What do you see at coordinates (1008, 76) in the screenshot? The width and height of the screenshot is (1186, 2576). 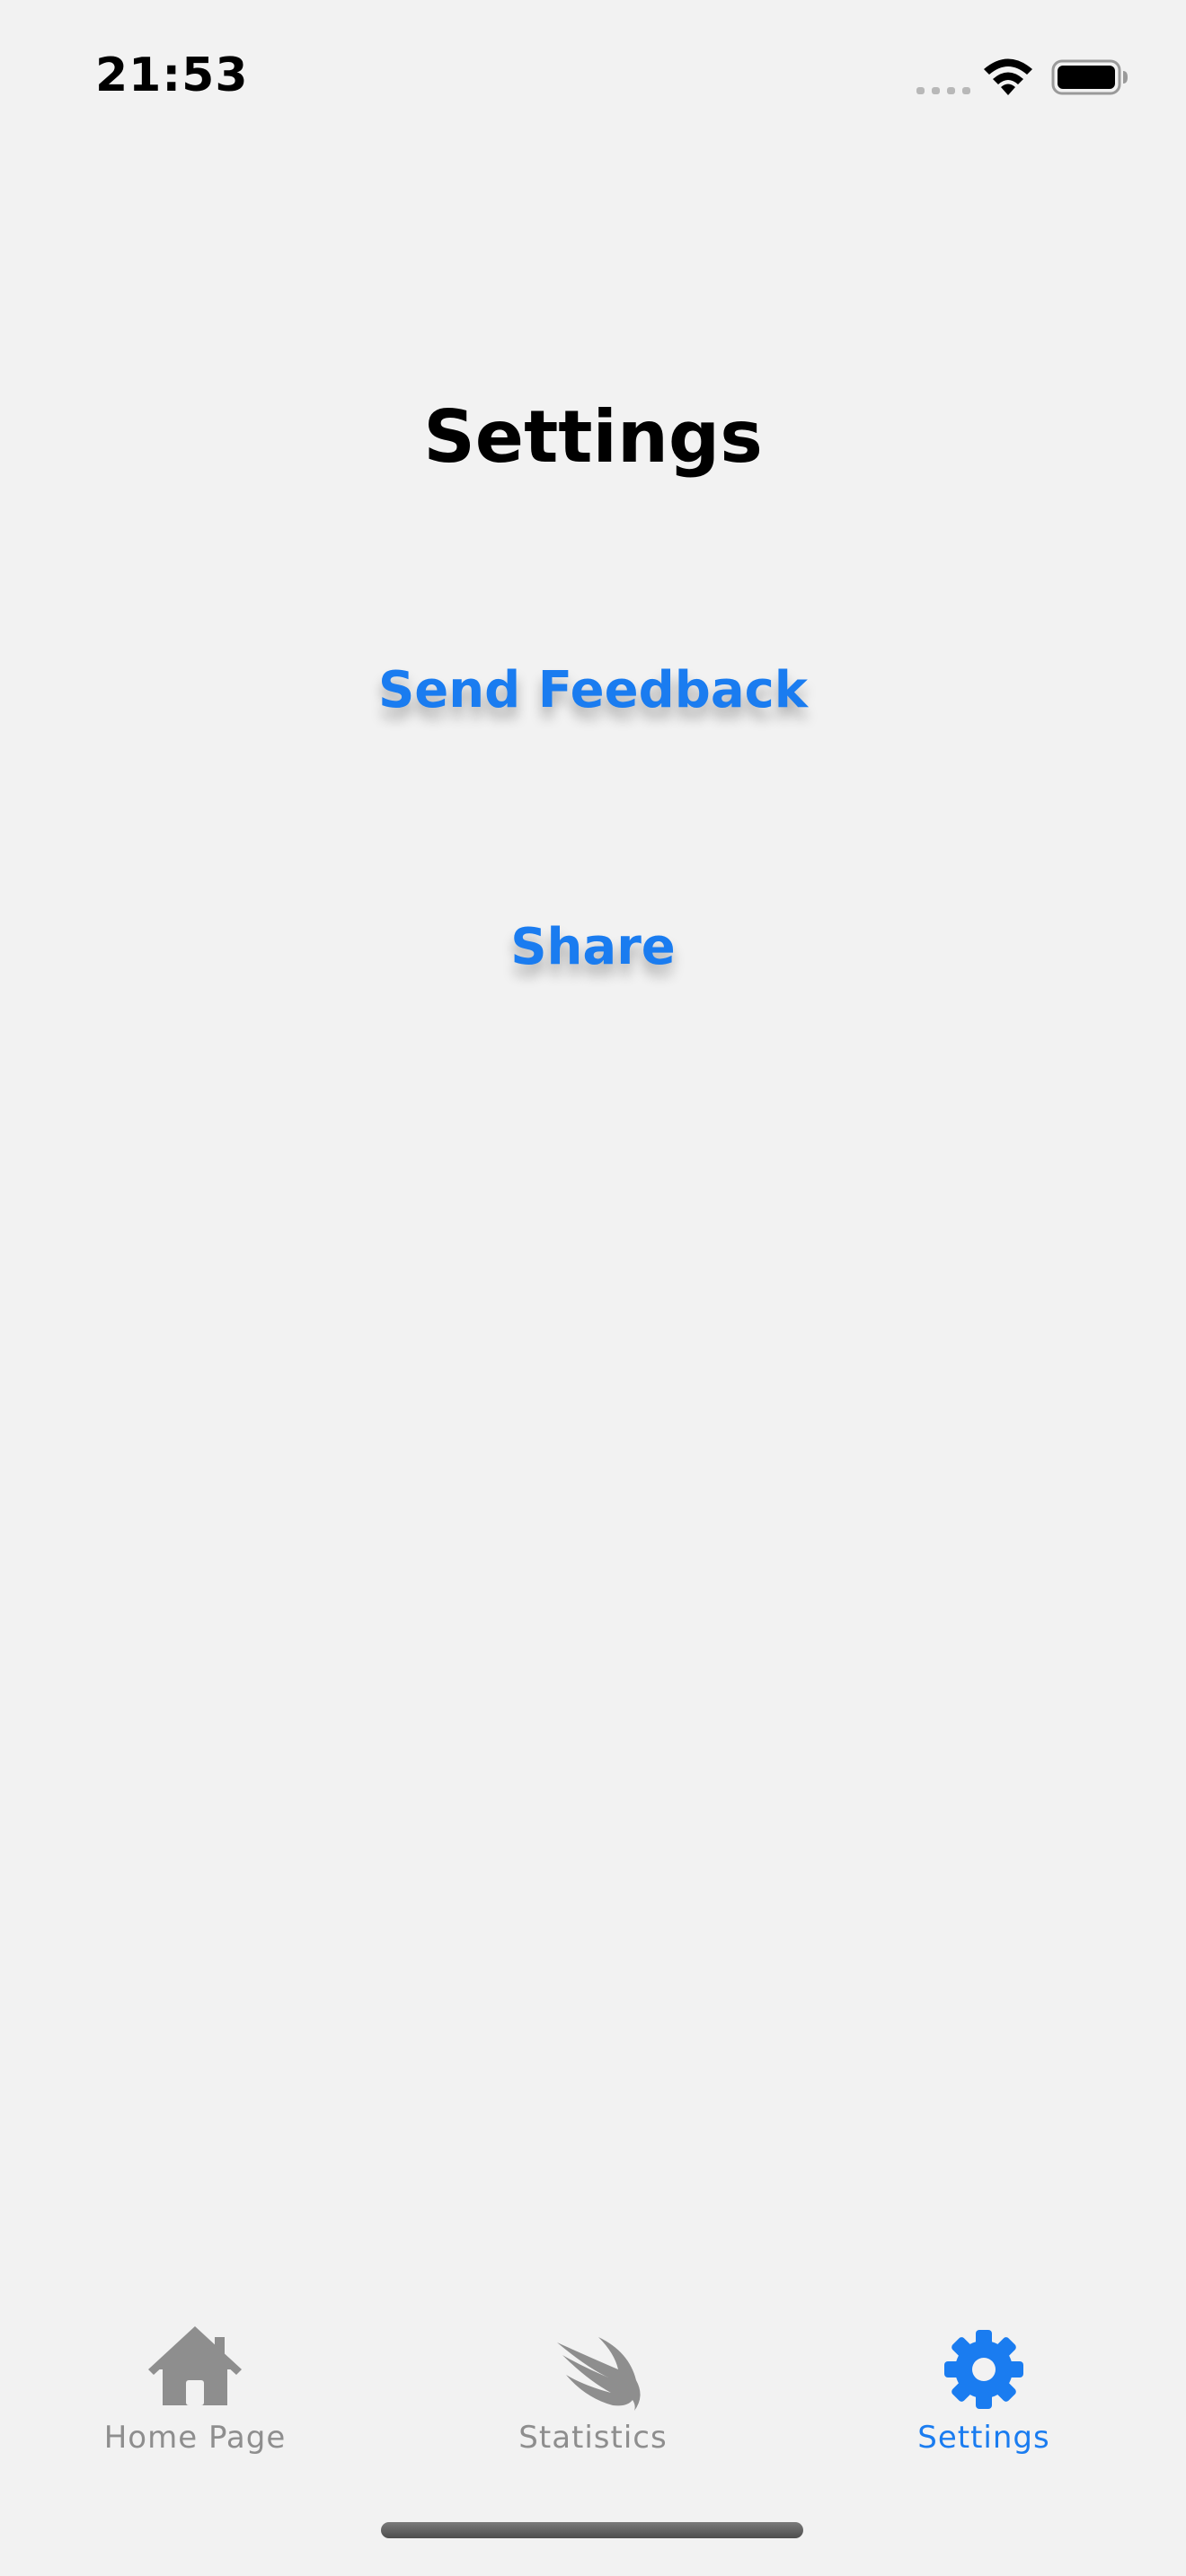 I see `wifi-icon` at bounding box center [1008, 76].